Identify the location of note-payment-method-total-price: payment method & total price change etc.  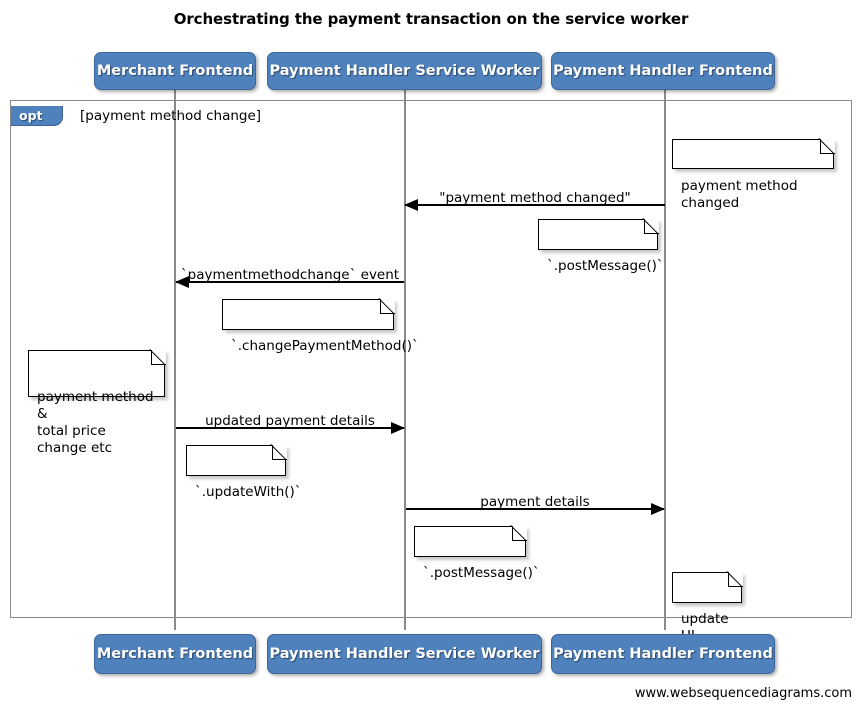
(97, 402).